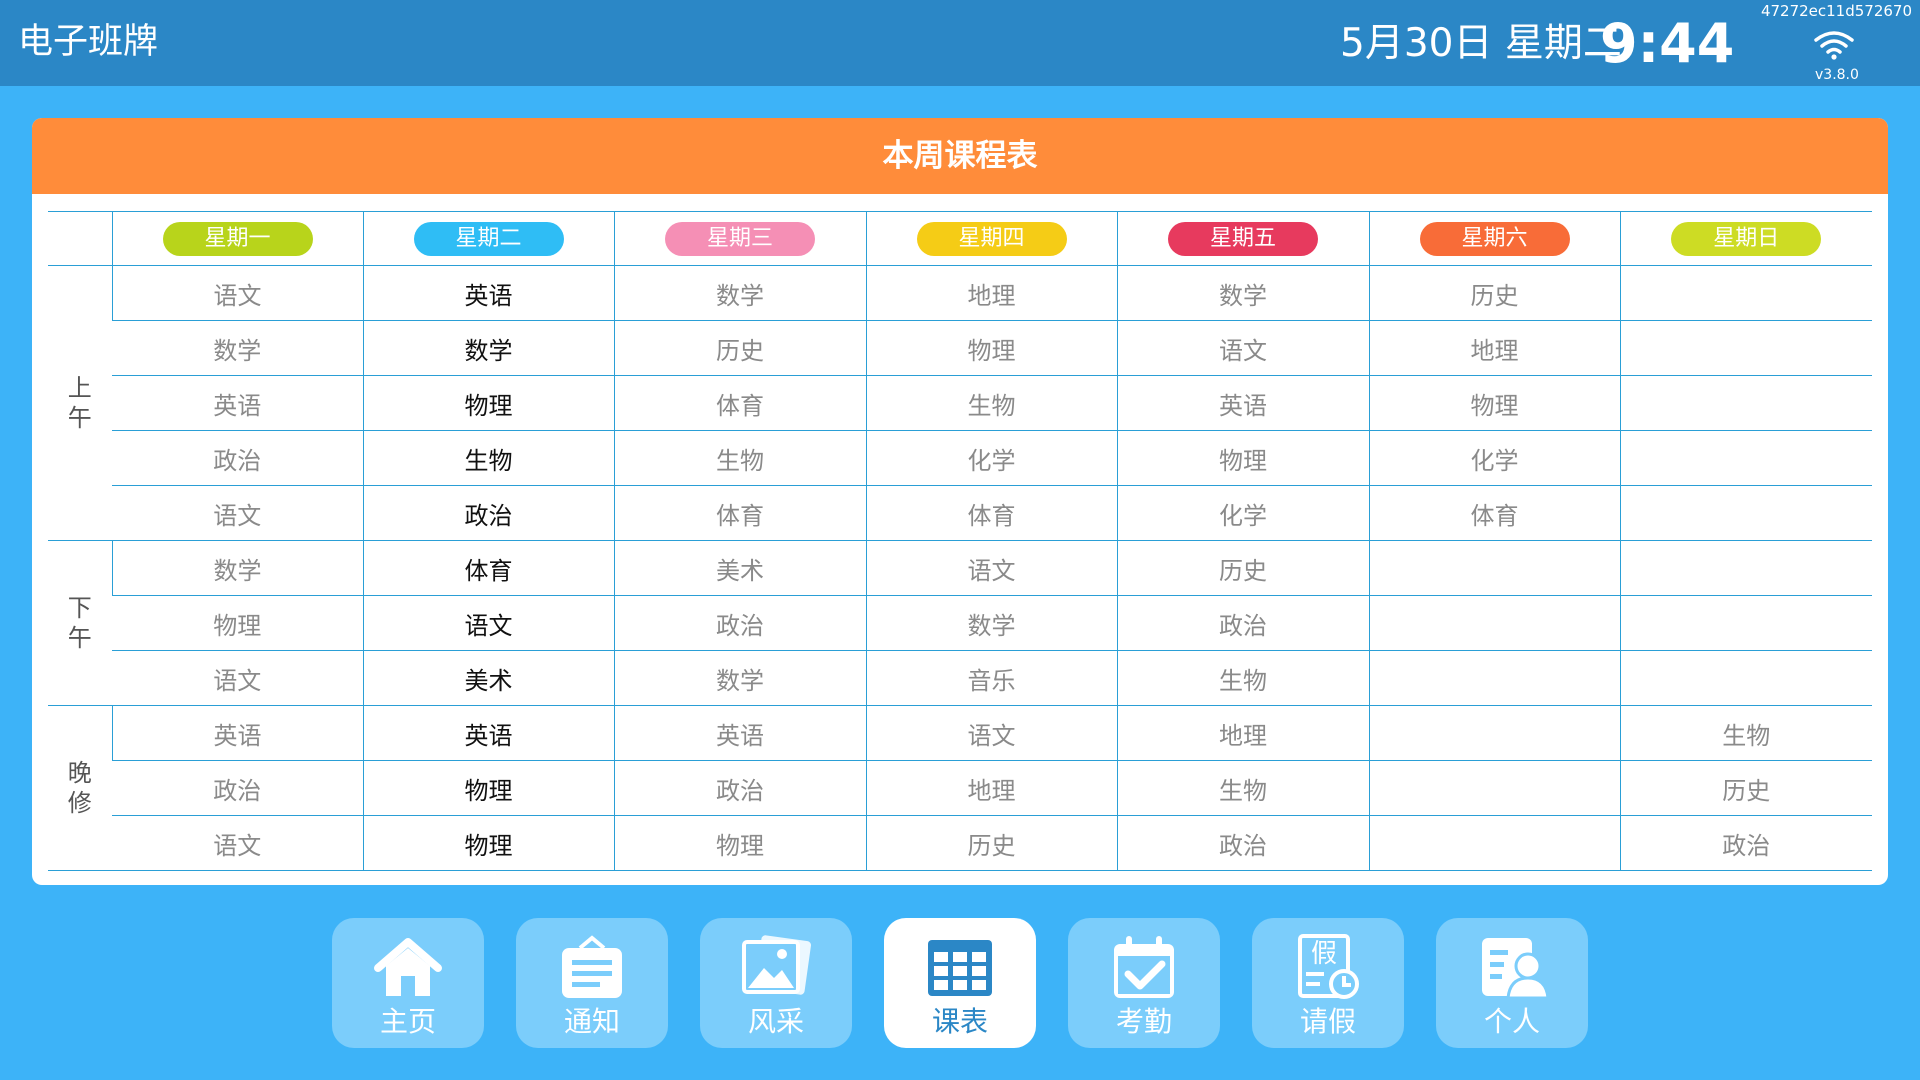 The height and width of the screenshot is (1080, 1920). What do you see at coordinates (1327, 1021) in the screenshot?
I see `nav-label: 请假` at bounding box center [1327, 1021].